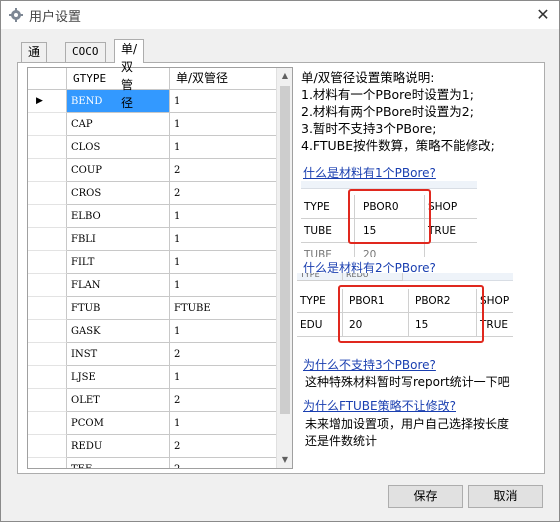 This screenshot has height=522, width=560. I want to click on table-row: FLAN 1, so click(152, 285).